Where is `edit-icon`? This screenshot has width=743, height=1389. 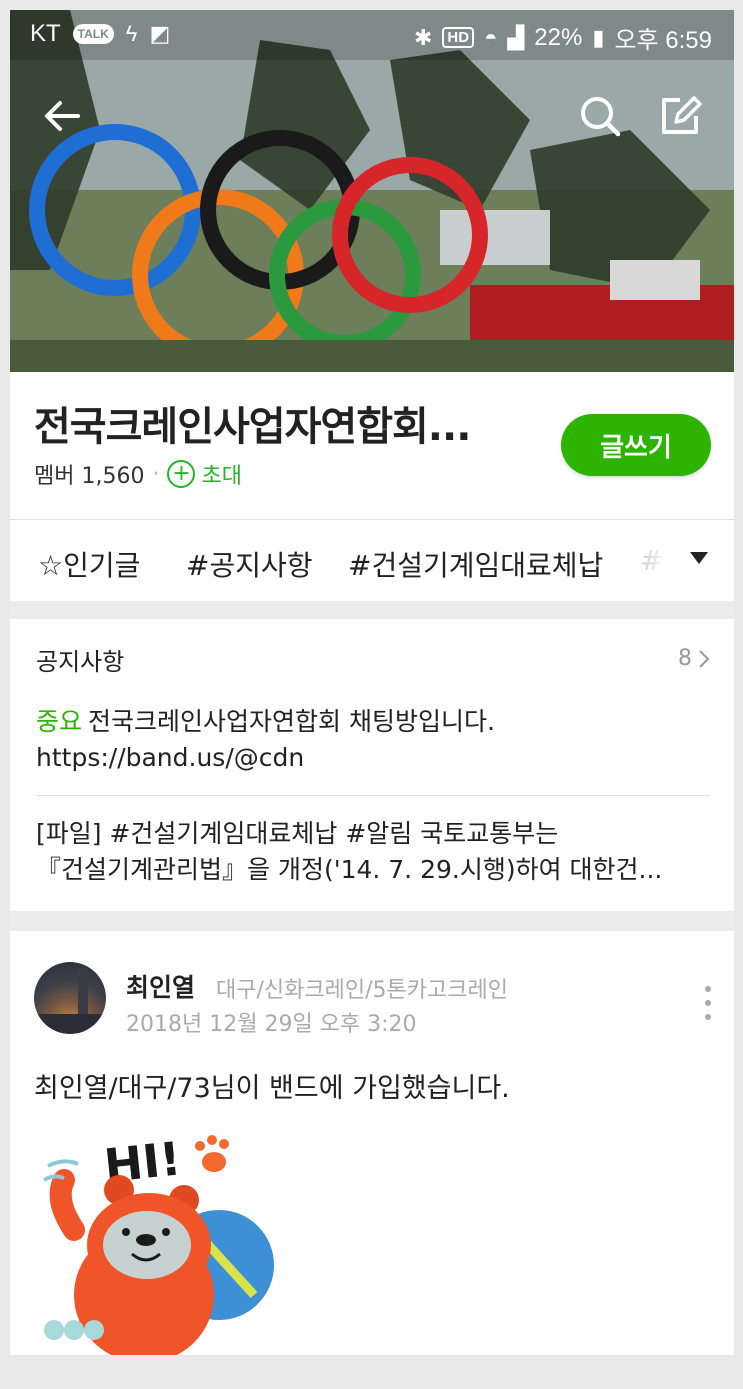
edit-icon is located at coordinates (682, 115).